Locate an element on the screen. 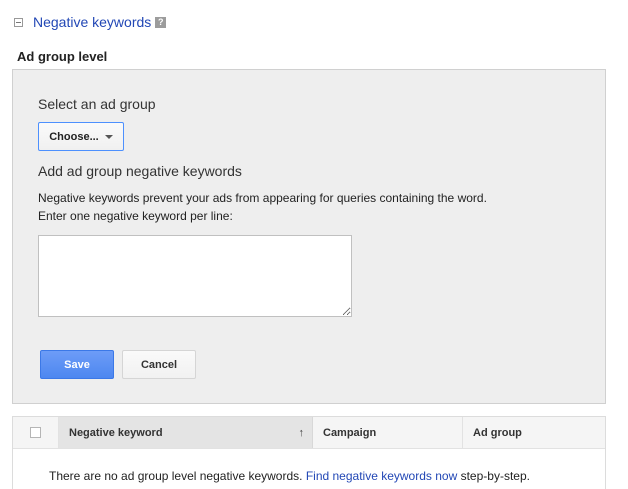 The height and width of the screenshot is (489, 628). cancel-button: Cancel is located at coordinates (159, 364).